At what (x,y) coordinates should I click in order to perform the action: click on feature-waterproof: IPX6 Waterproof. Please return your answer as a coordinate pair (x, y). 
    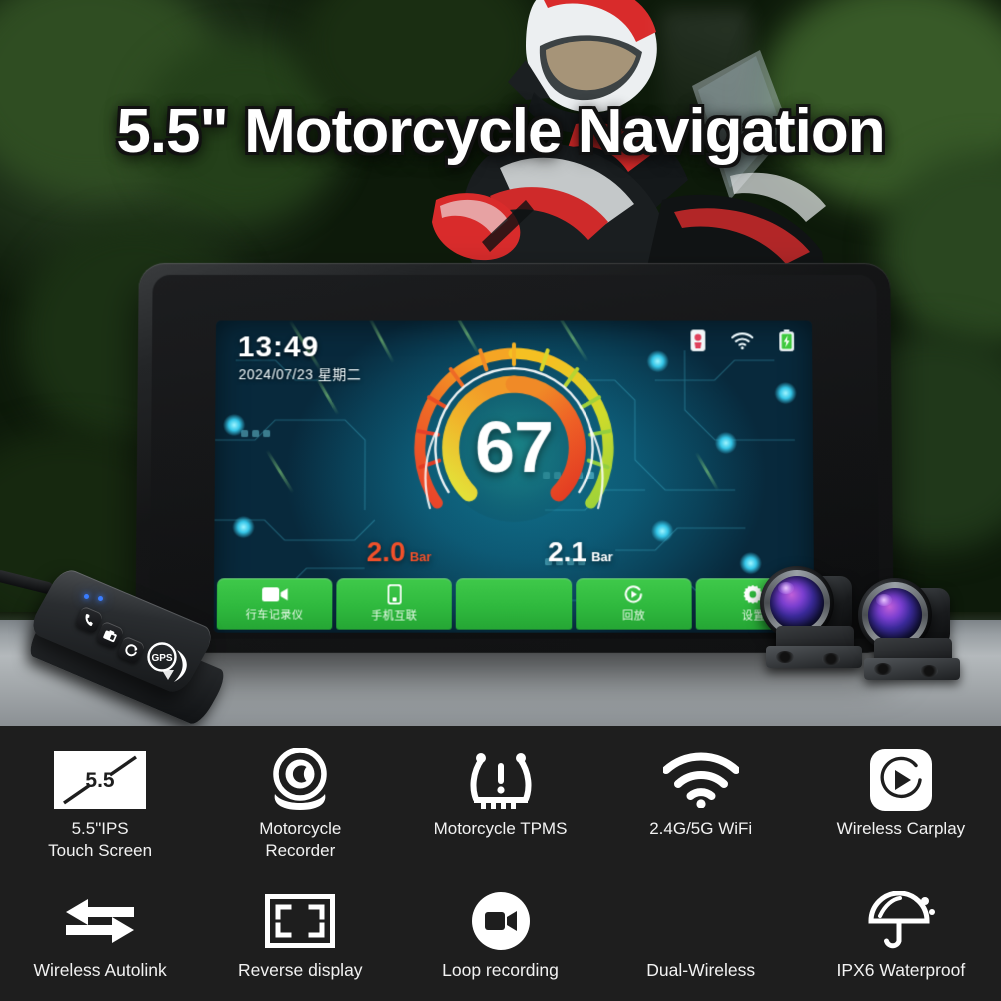
    Looking at the image, I should click on (901, 935).